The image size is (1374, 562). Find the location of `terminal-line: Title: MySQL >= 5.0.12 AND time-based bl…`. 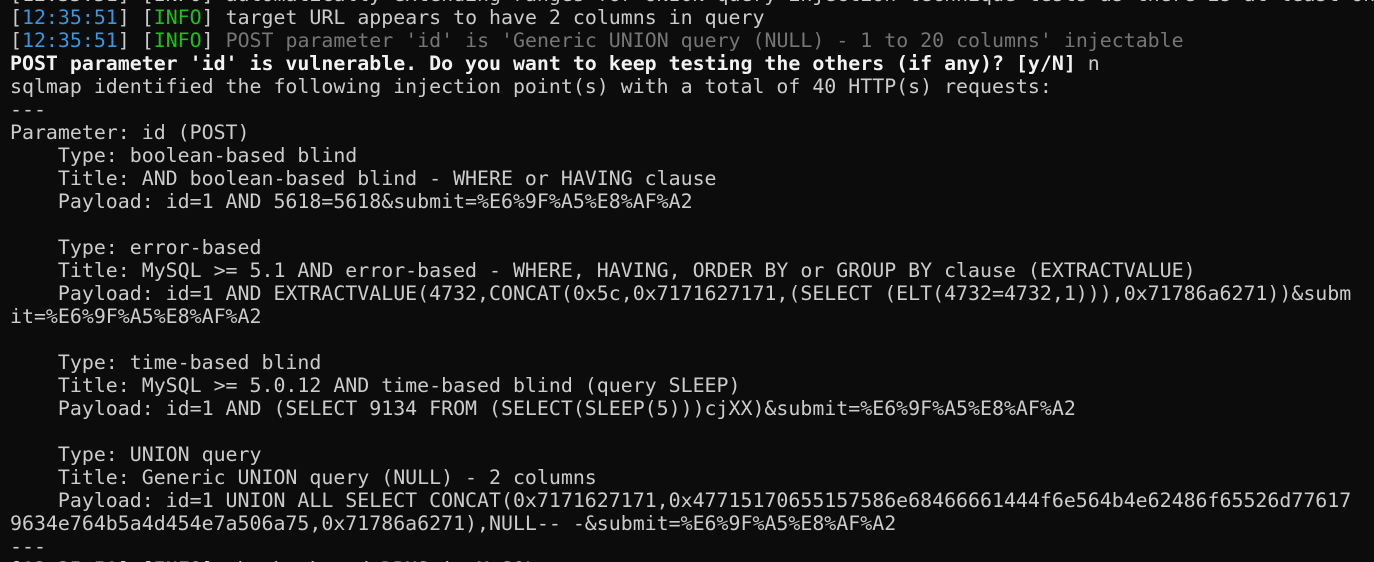

terminal-line: Title: MySQL >= 5.0.12 AND time-based bl… is located at coordinates (692, 385).